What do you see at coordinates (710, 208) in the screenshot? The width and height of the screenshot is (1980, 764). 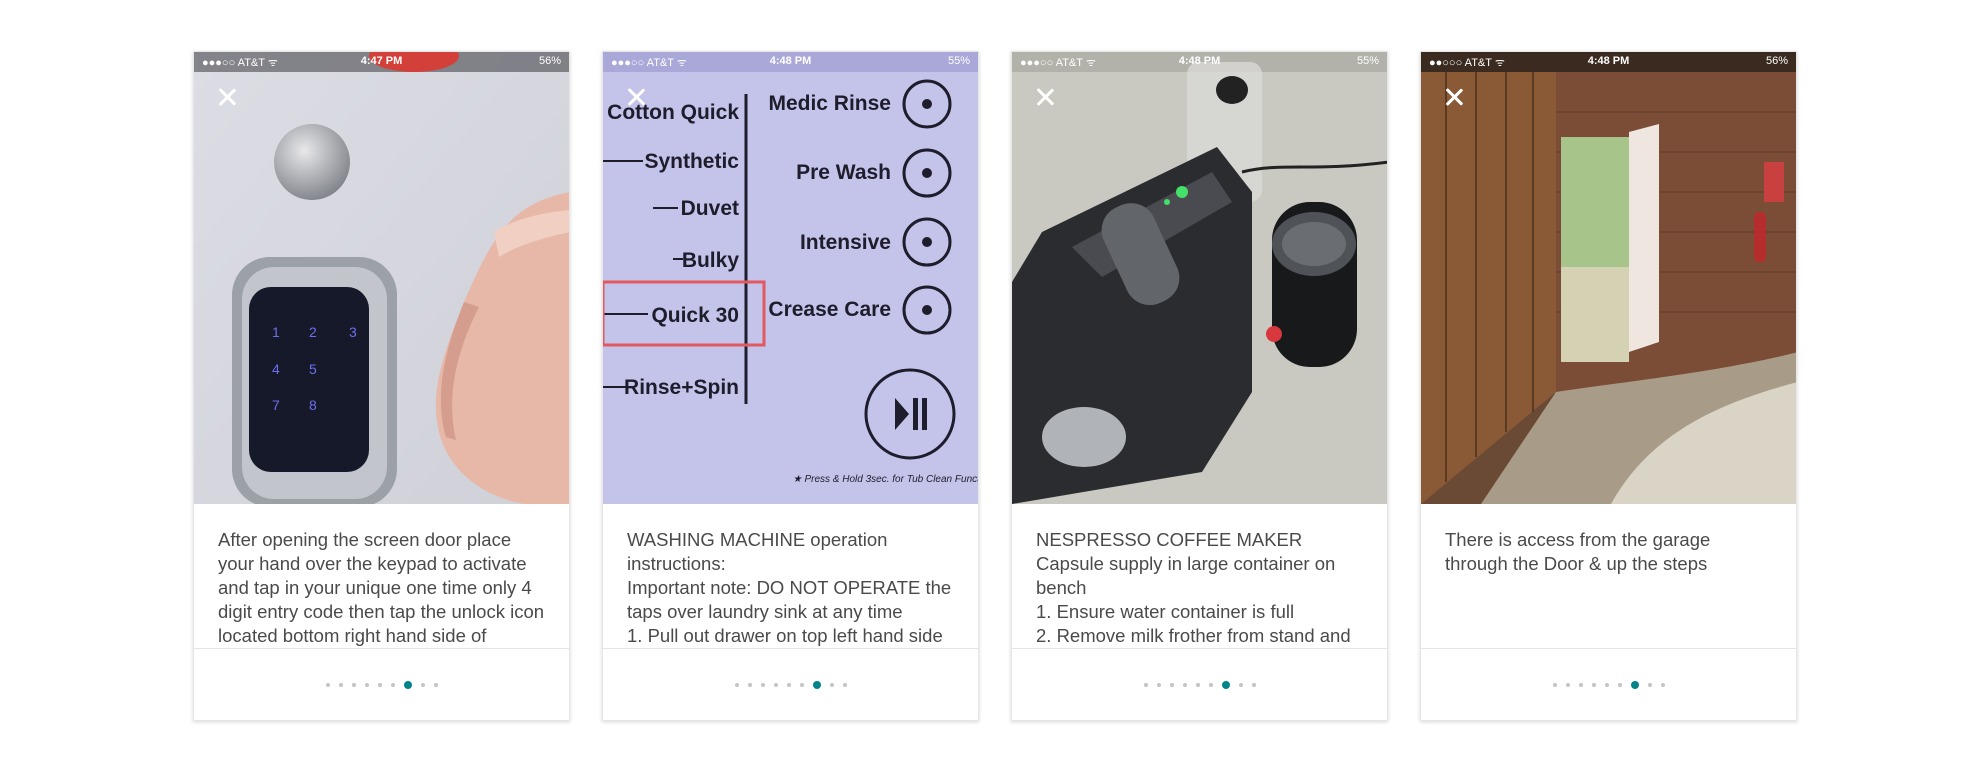 I see `panel-label-duvet: Duvet` at bounding box center [710, 208].